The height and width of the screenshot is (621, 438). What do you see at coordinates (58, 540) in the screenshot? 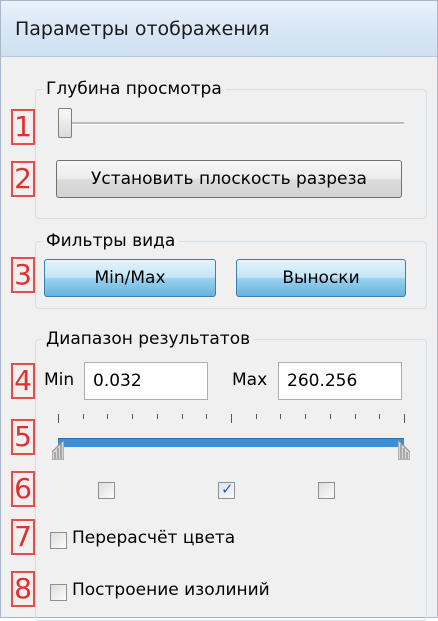
I see `recalc-colors-checkbox` at bounding box center [58, 540].